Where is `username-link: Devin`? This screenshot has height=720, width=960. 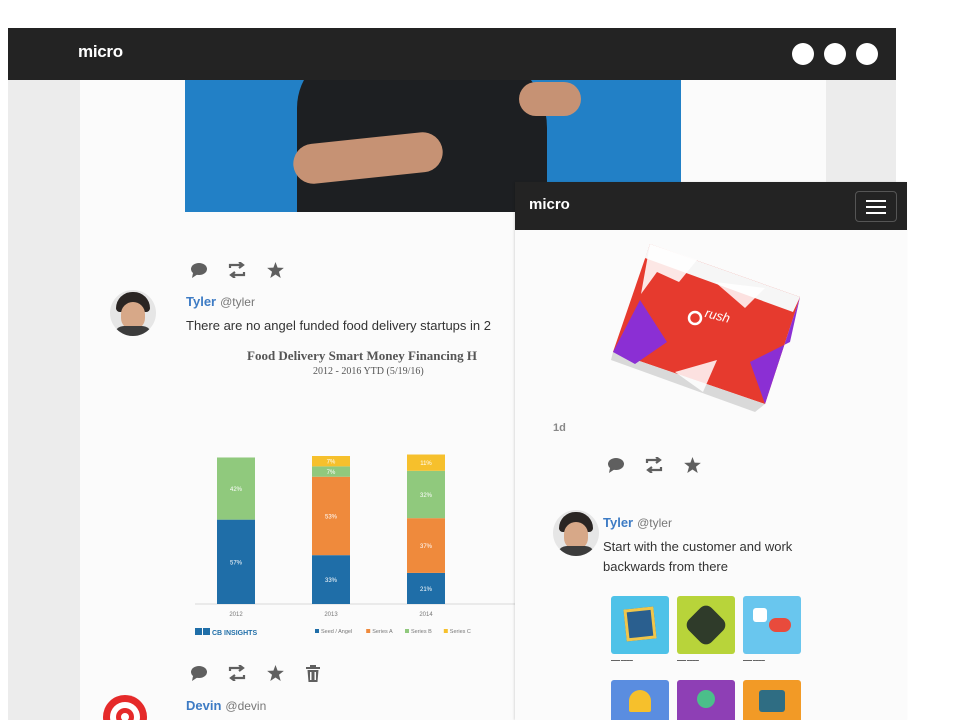 username-link: Devin is located at coordinates (203, 705).